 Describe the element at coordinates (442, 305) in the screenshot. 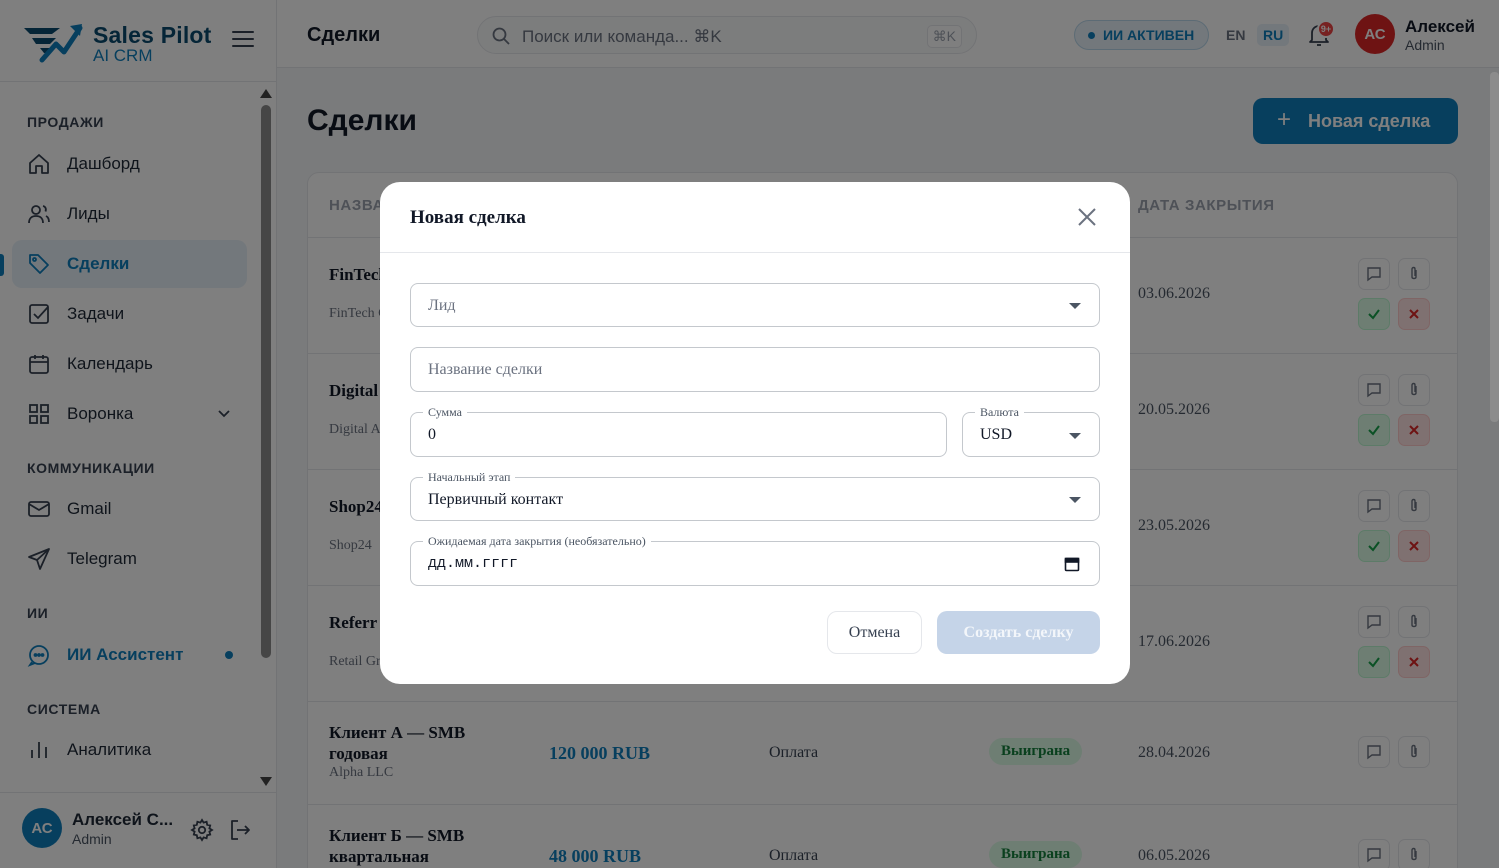

I see `lead-placeholder: Лид` at that location.